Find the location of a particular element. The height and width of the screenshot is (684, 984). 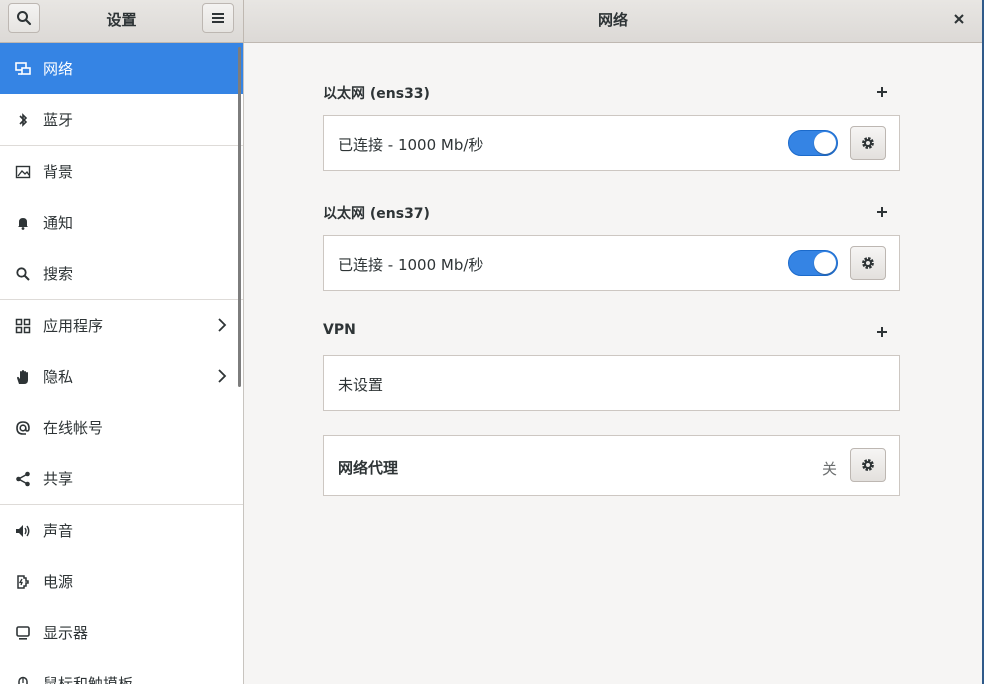

ethernet-ens33-title: 以太网 (ens33) is located at coordinates (376, 94).